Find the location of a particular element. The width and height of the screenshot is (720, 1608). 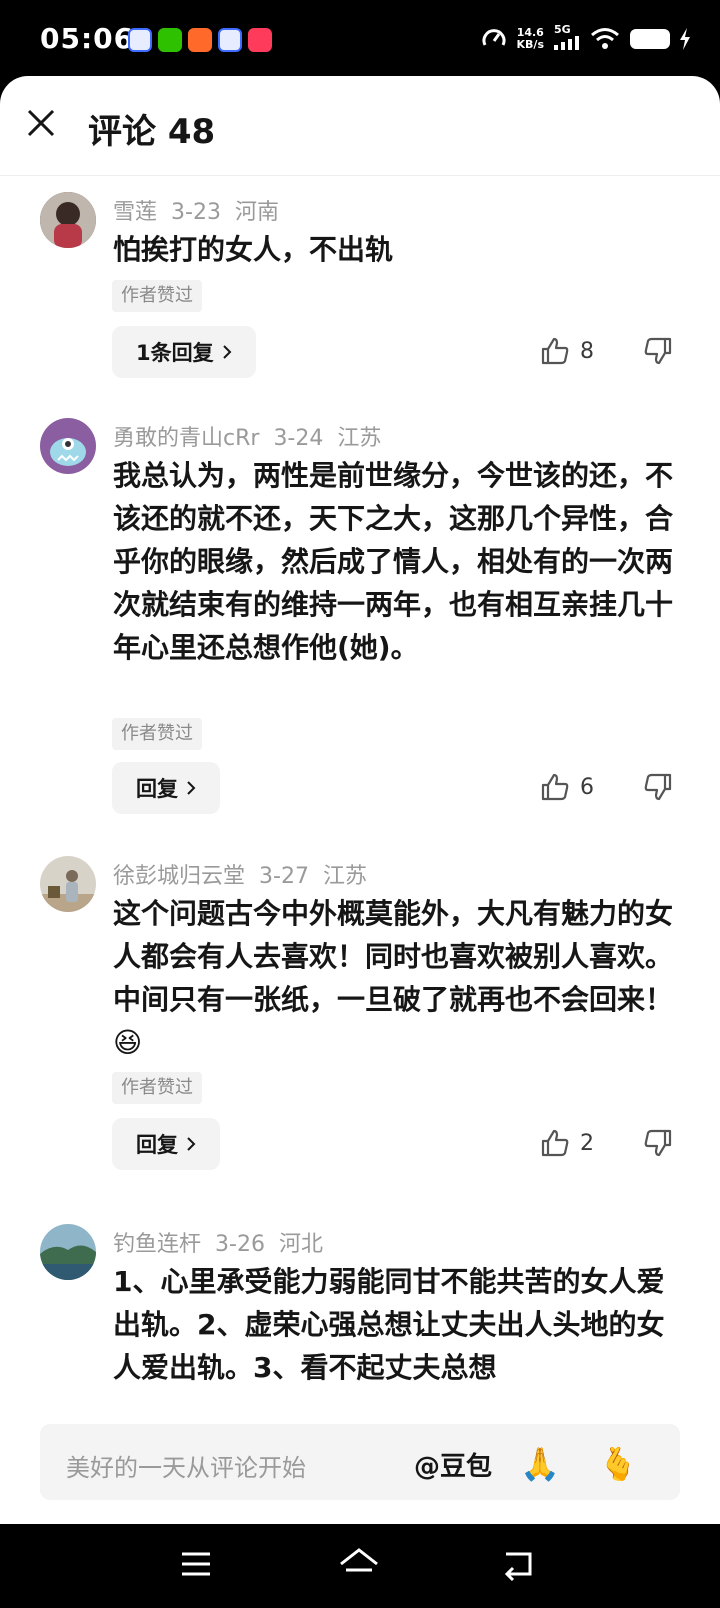

back-icon is located at coordinates (518, 1567).